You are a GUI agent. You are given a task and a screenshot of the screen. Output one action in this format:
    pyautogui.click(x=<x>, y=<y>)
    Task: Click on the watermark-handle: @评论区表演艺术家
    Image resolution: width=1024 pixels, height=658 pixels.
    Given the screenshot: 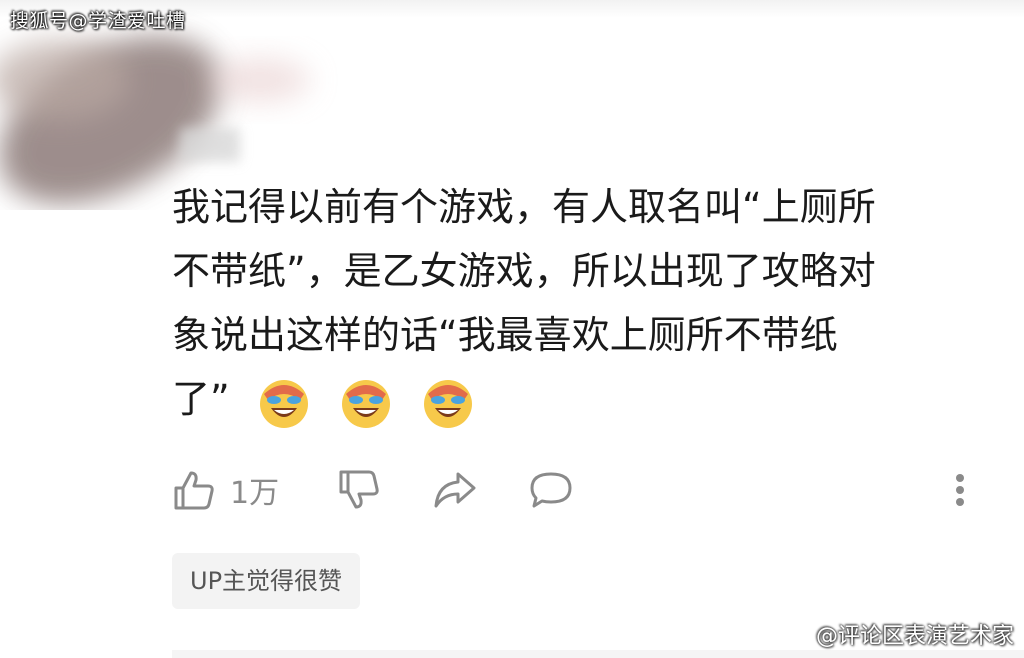 What is the action you would take?
    pyautogui.click(x=914, y=636)
    